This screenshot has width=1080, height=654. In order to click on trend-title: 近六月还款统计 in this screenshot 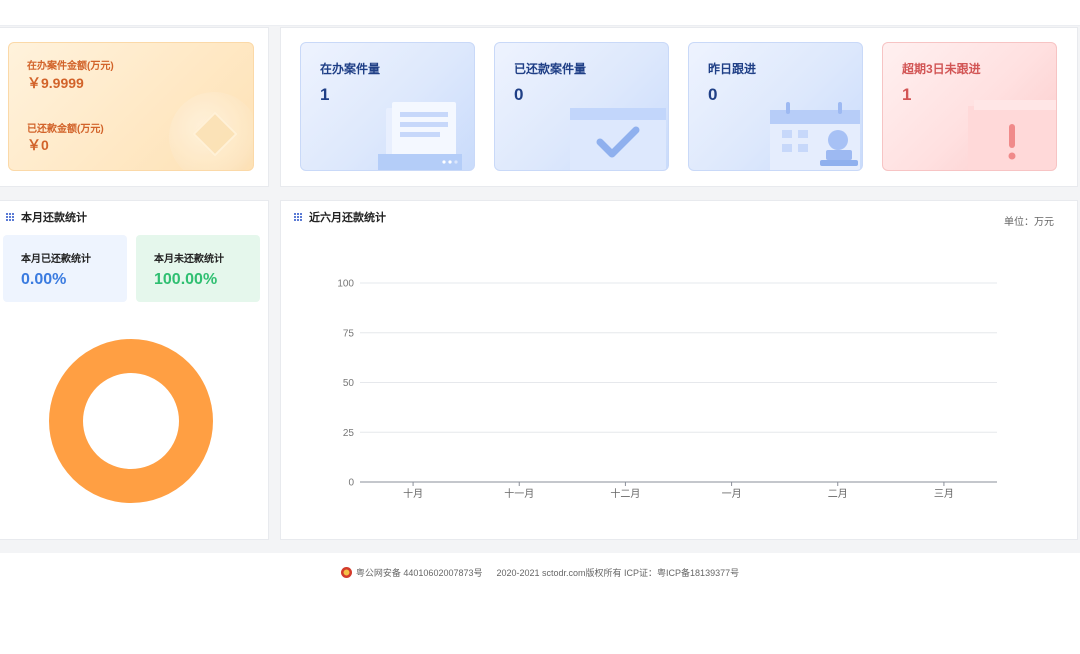, I will do `click(340, 217)`.